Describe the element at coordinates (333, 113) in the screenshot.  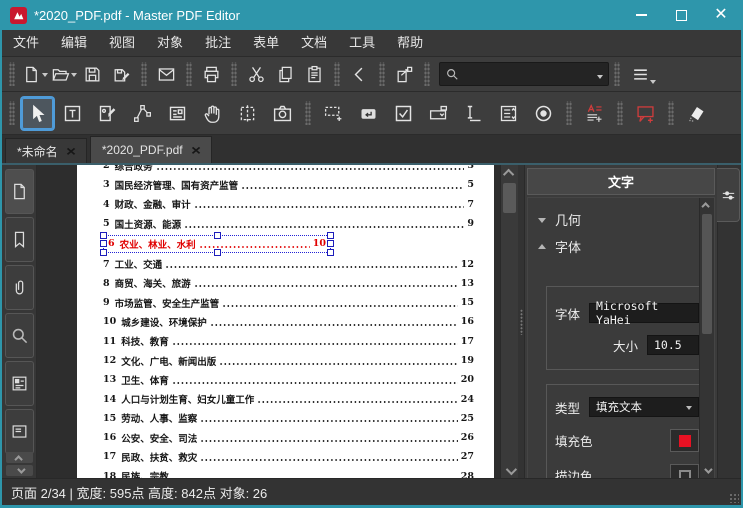
I see `text-field-tool` at that location.